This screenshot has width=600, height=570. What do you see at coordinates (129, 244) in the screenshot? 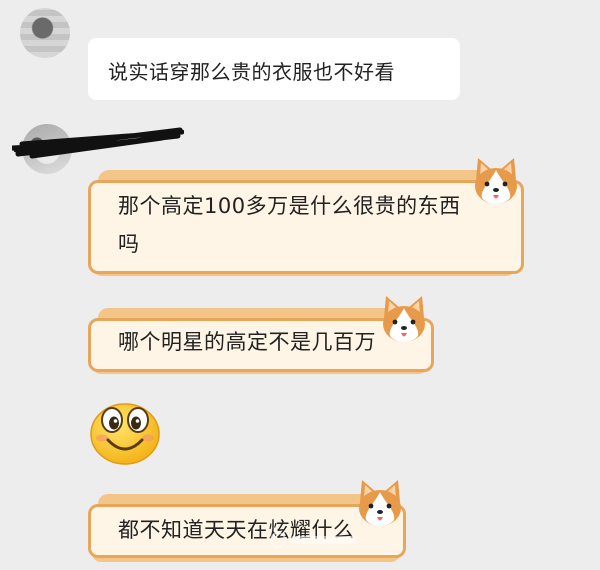
I see `message-text: 吗` at bounding box center [129, 244].